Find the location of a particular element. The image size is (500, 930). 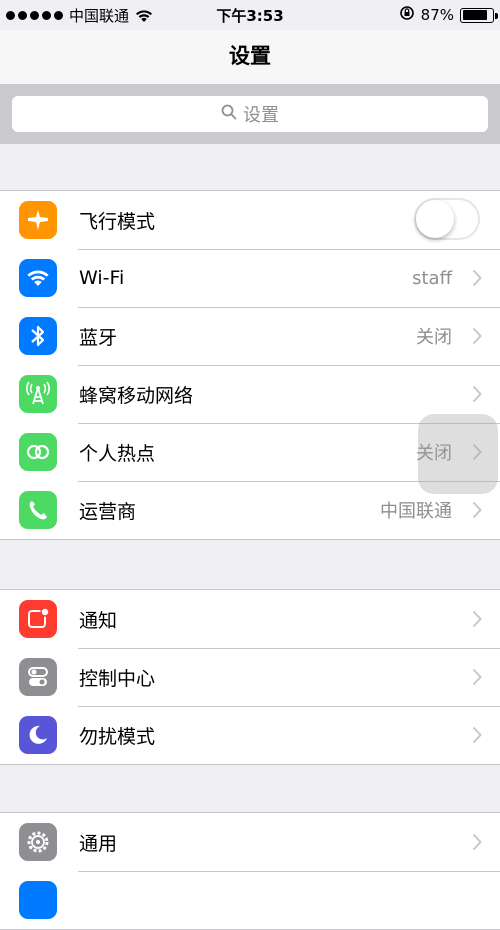

assistive-touch-button is located at coordinates (458, 454).